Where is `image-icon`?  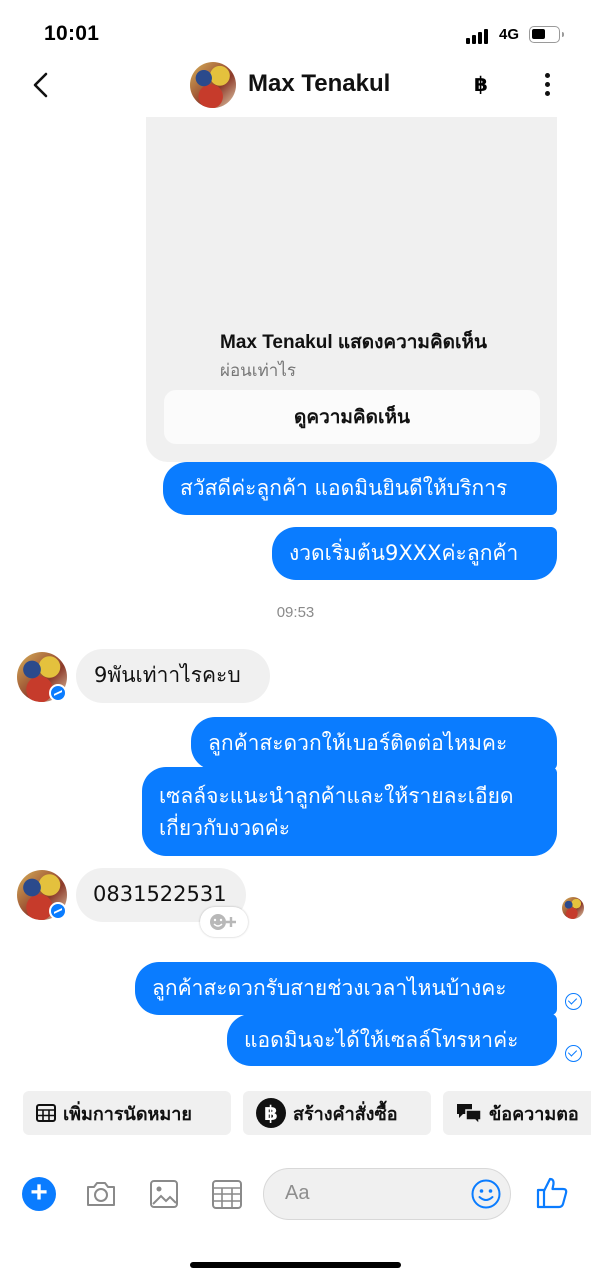 image-icon is located at coordinates (164, 1194).